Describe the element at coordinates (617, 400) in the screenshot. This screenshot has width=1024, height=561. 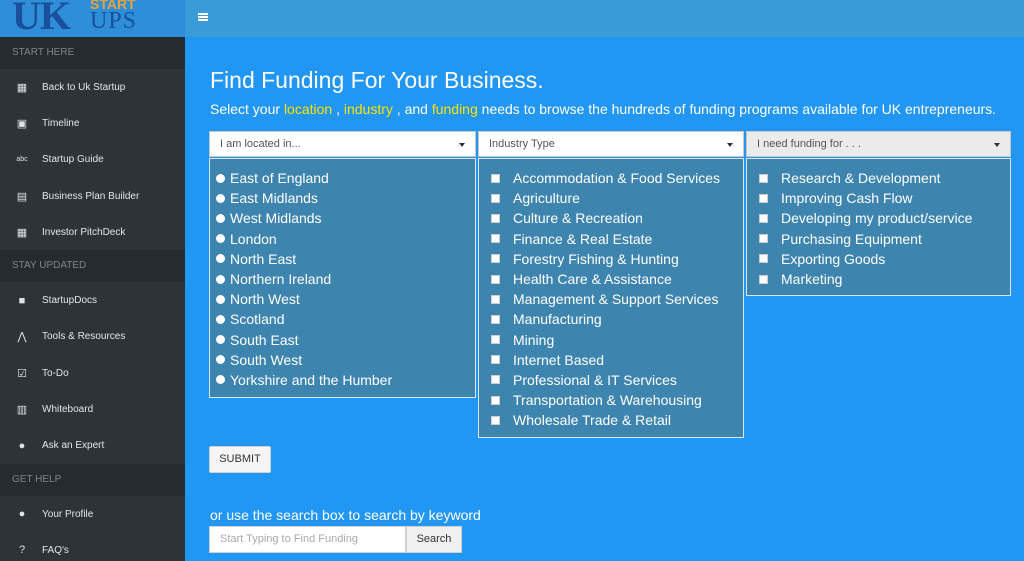
I see `industry-option: Transportation & Warehousing` at that location.